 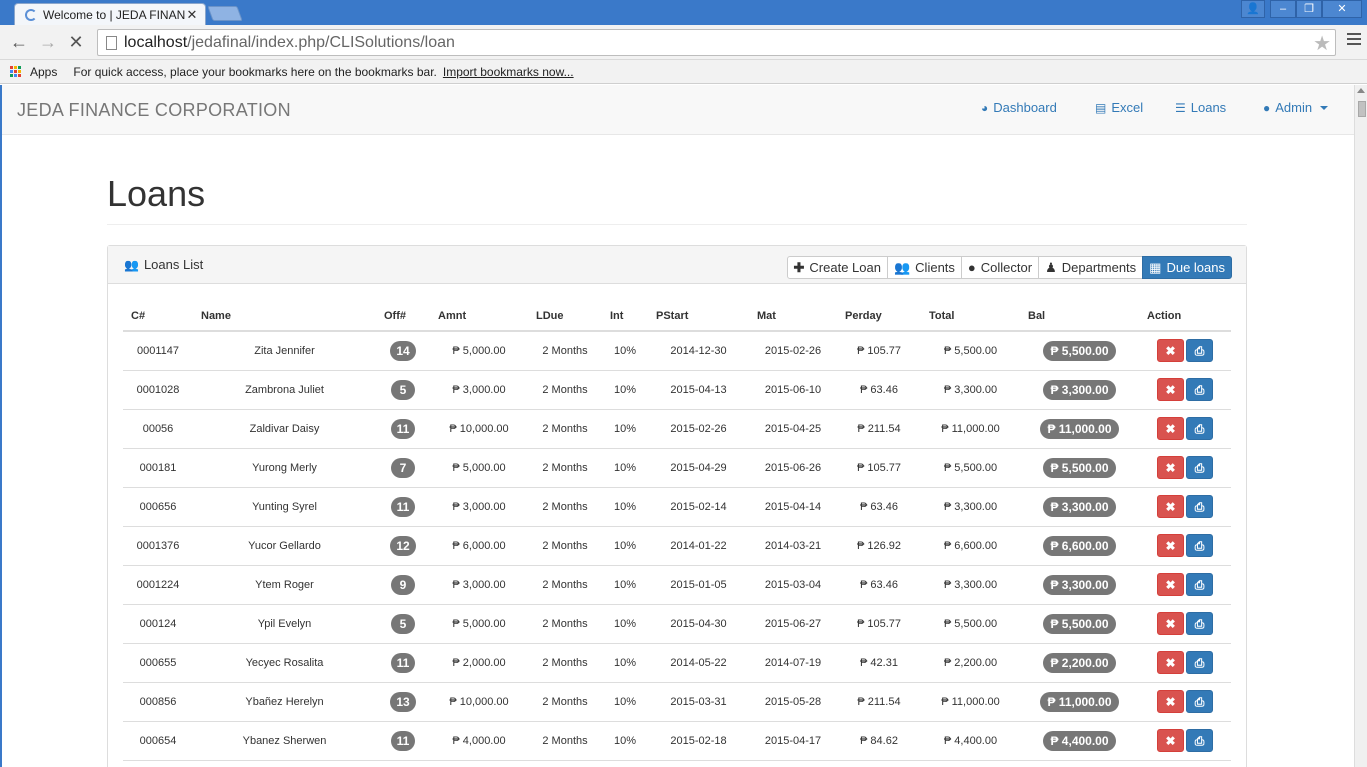 I want to click on cell-mat: 2015-04-14, so click(x=793, y=507).